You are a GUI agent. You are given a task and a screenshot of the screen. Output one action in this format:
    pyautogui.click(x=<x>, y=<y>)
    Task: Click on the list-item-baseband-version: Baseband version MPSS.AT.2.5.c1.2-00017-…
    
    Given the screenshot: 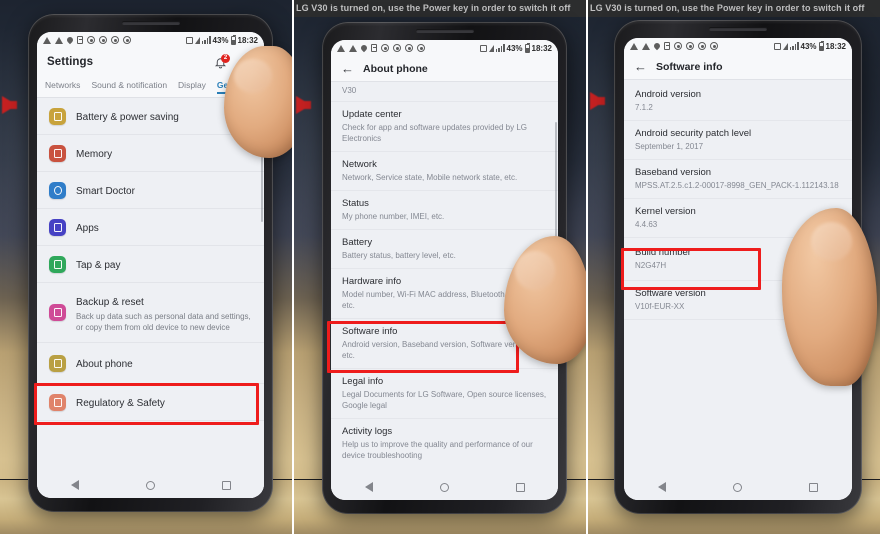 What is the action you would take?
    pyautogui.click(x=738, y=179)
    